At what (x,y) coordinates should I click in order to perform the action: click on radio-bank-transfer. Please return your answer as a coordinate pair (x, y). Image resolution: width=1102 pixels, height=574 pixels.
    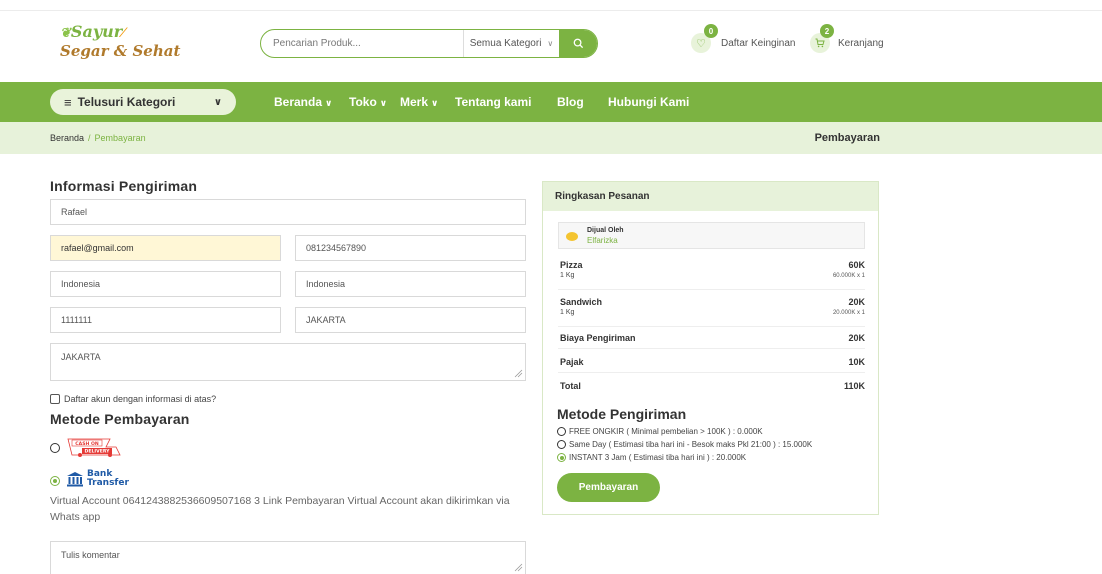
    Looking at the image, I should click on (55, 481).